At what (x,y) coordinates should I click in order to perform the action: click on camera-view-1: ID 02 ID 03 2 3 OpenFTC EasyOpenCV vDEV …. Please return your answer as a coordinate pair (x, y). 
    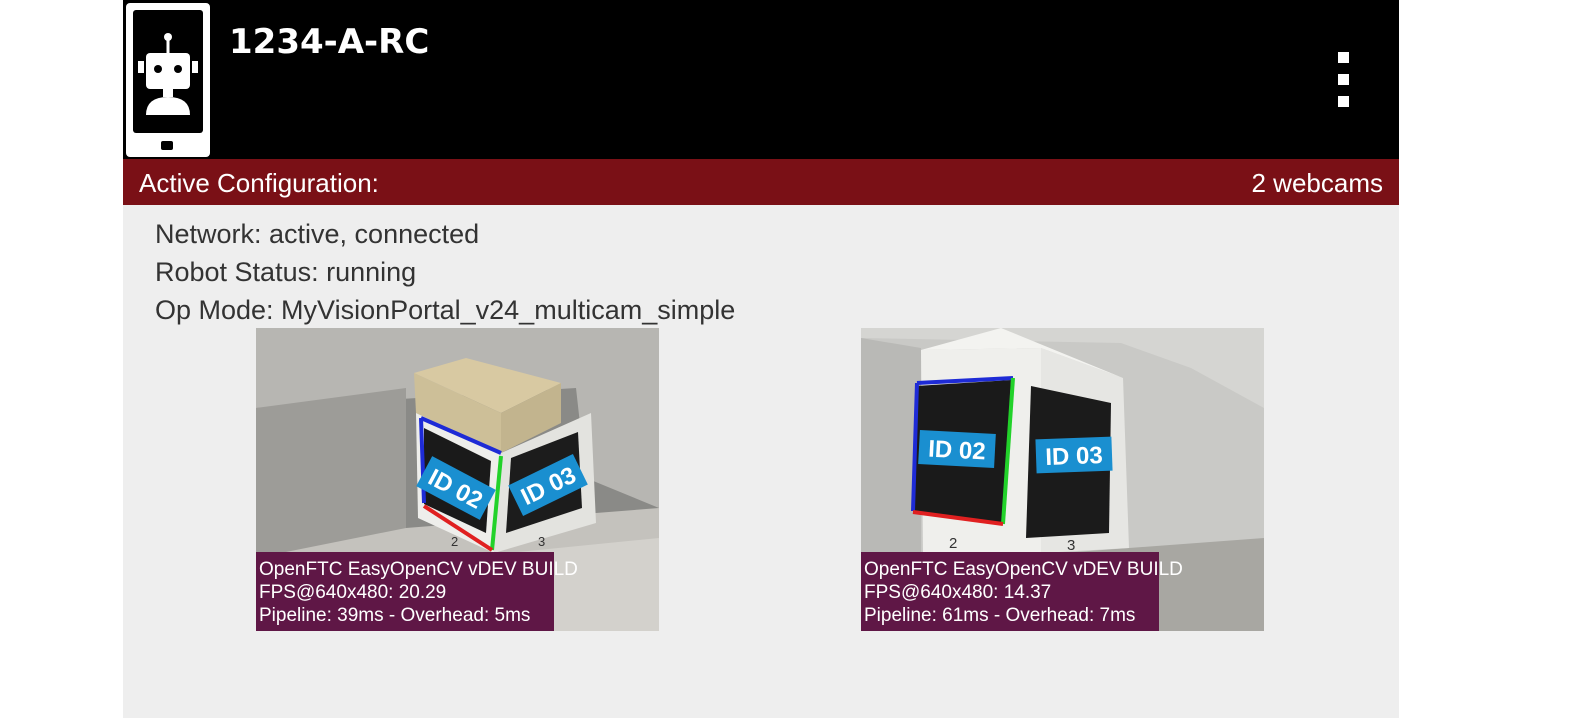
    Looking at the image, I should click on (457, 479).